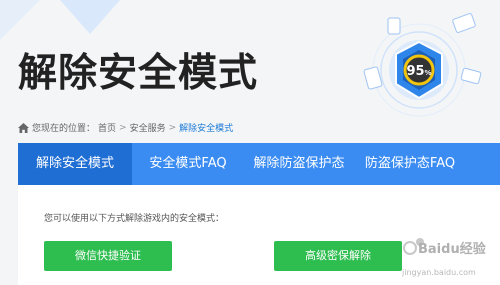 Image resolution: width=500 pixels, height=285 pixels. I want to click on breadcrumb-current: 解除安全模式, so click(206, 129).